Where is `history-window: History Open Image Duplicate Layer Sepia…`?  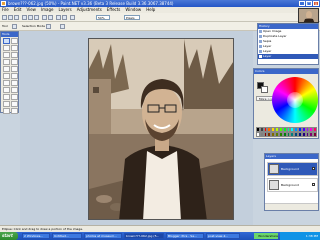
history-window: History Open Image Duplicate Layer Sepia… is located at coordinates (288, 44).